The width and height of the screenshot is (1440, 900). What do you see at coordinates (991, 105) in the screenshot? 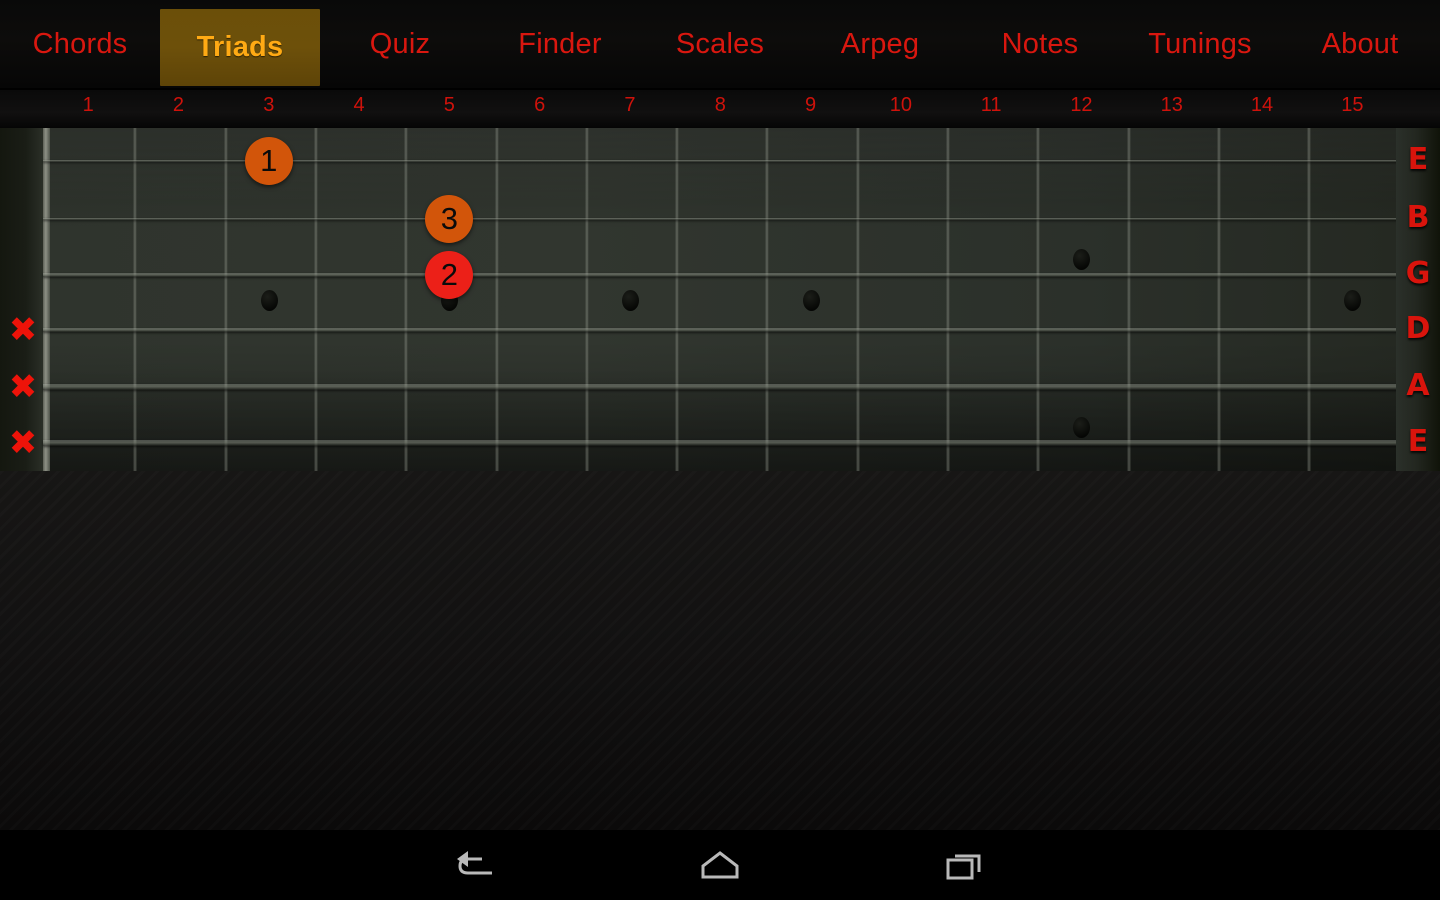
I see `fret-number: 11` at bounding box center [991, 105].